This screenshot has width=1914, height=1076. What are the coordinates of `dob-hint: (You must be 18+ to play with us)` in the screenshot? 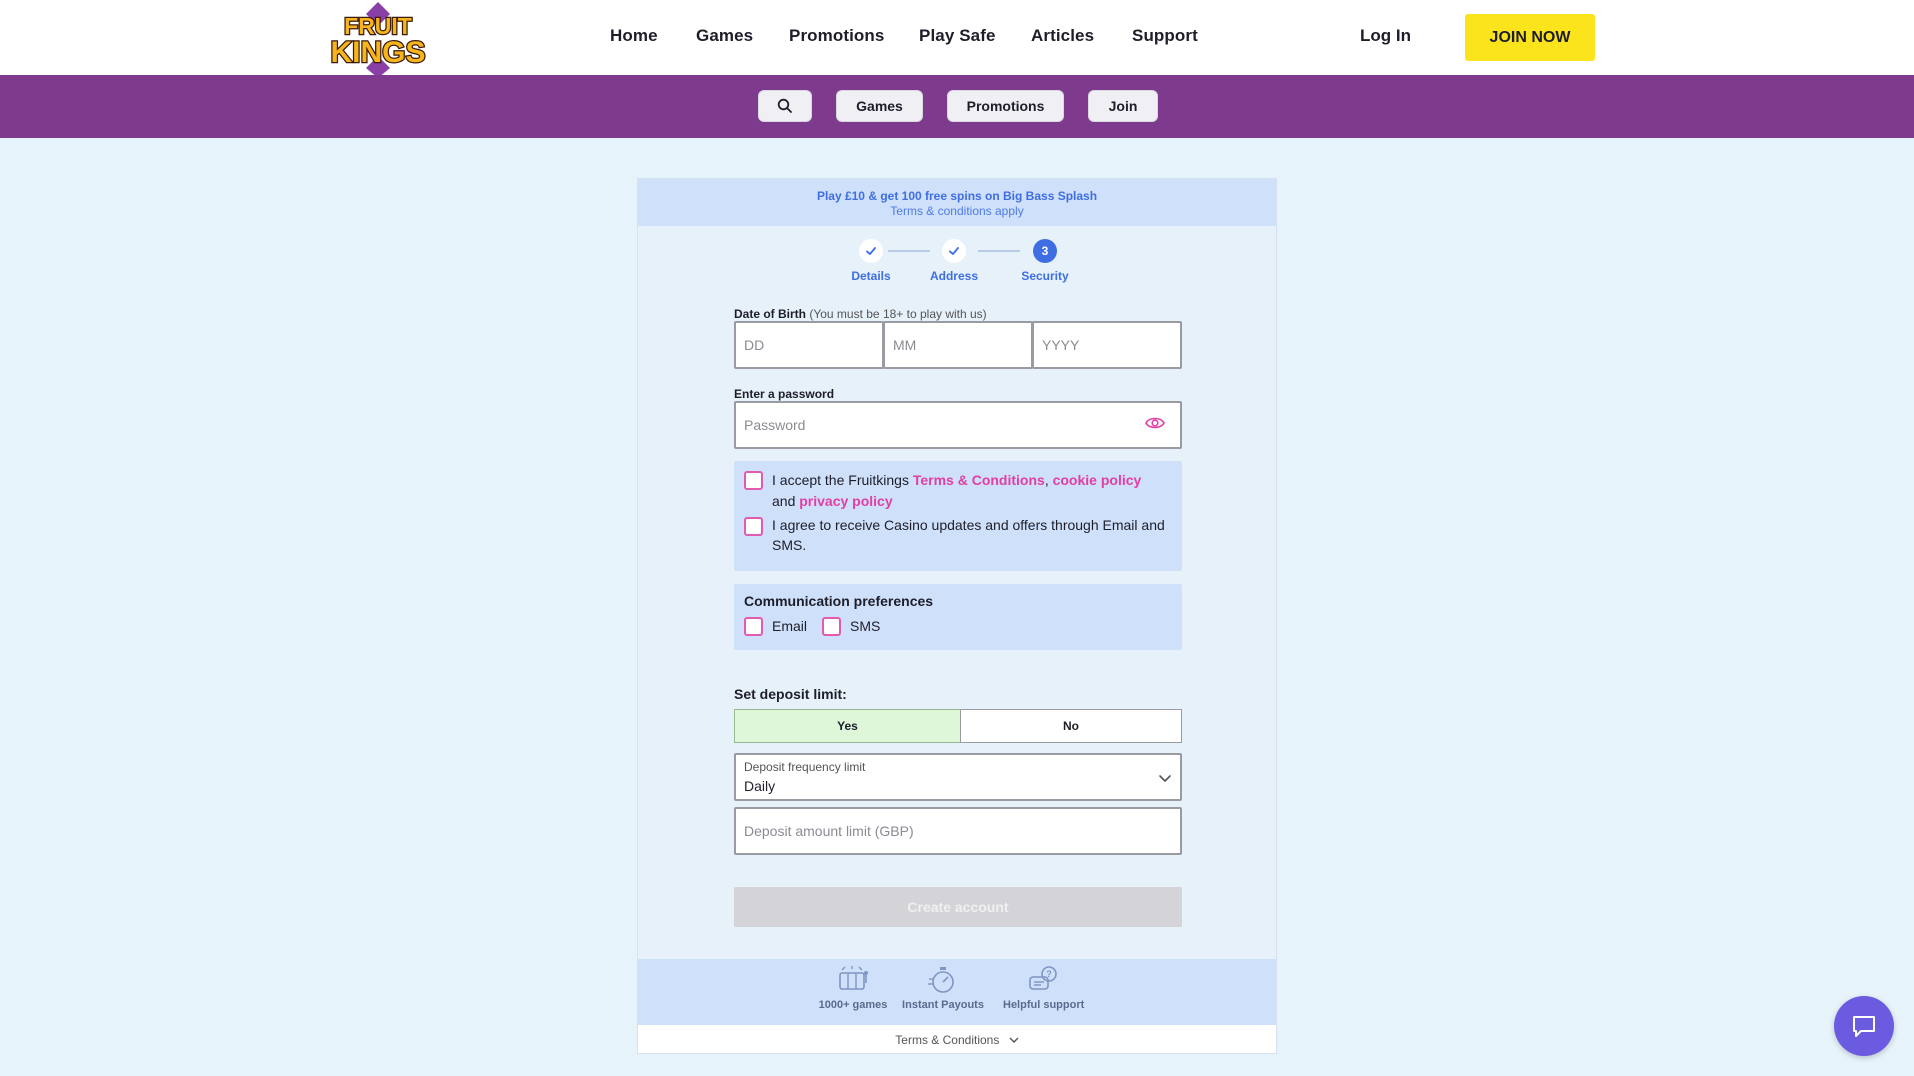 It's located at (898, 314).